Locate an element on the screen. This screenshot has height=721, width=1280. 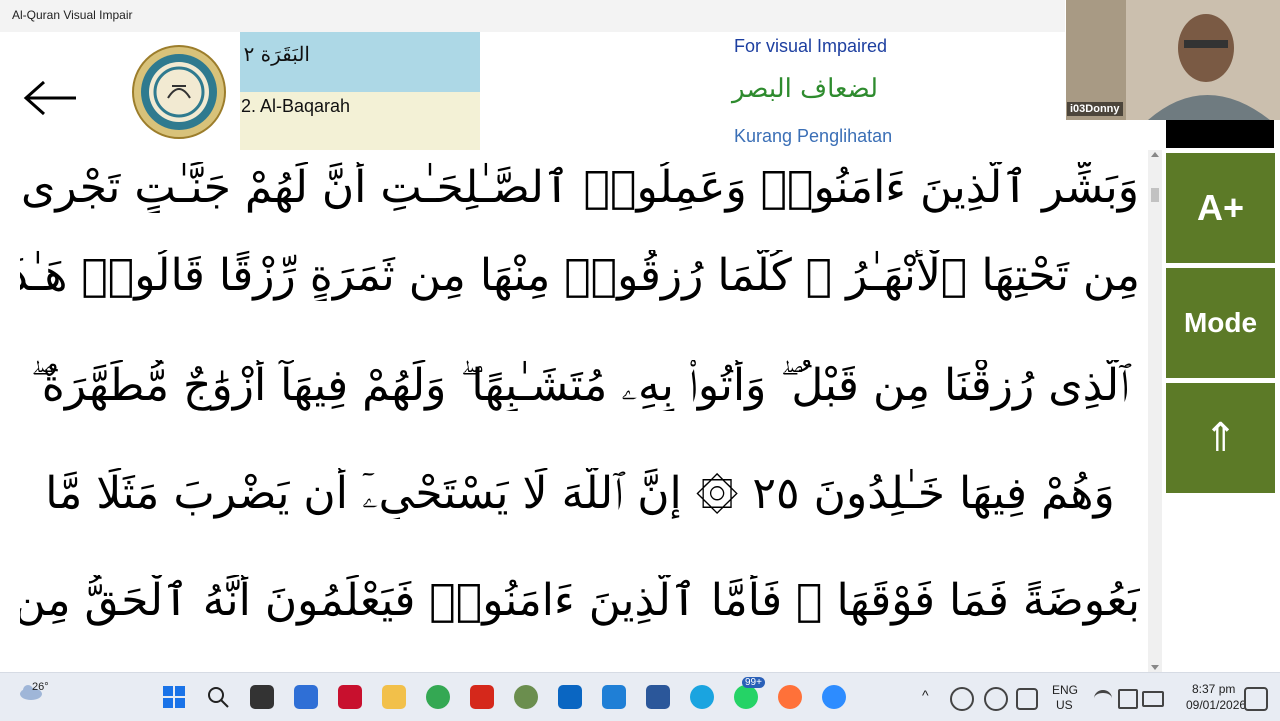
whatsapp-badge: 99+ is located at coordinates (753, 682).